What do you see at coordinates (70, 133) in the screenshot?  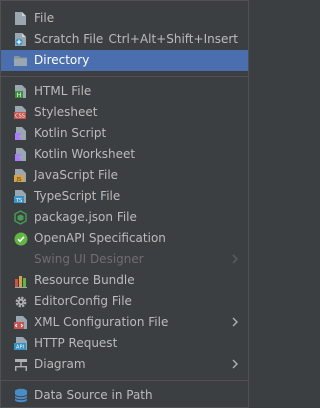 I see `menu-item-label: Kotlin Script` at bounding box center [70, 133].